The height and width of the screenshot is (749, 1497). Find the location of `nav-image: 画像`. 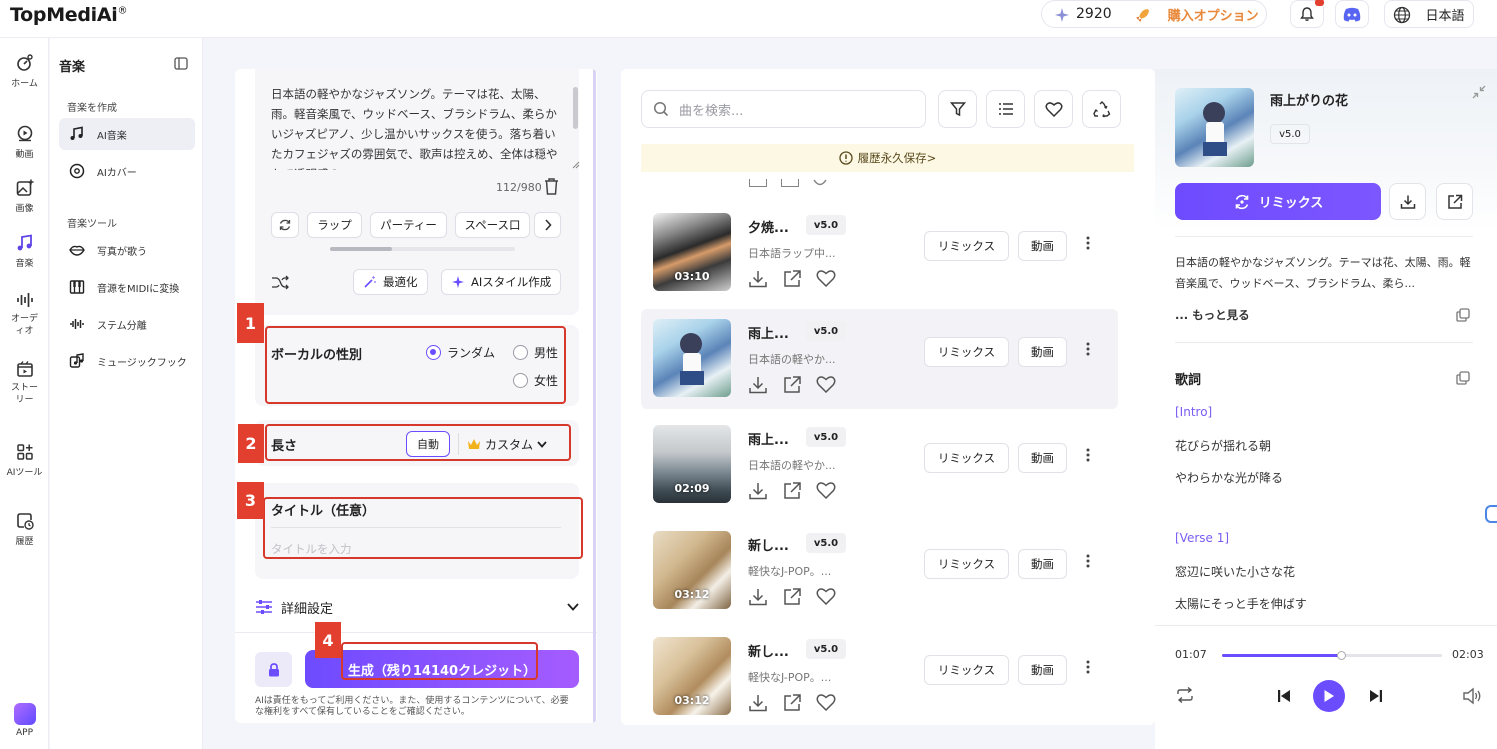

nav-image: 画像 is located at coordinates (24, 196).